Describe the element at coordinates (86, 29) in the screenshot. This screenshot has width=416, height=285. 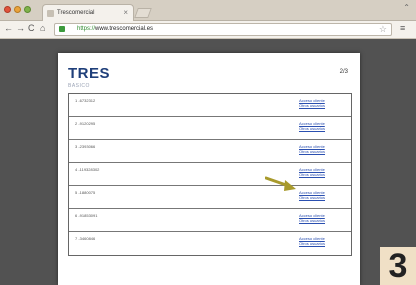
I see `url-scheme: https://` at that location.